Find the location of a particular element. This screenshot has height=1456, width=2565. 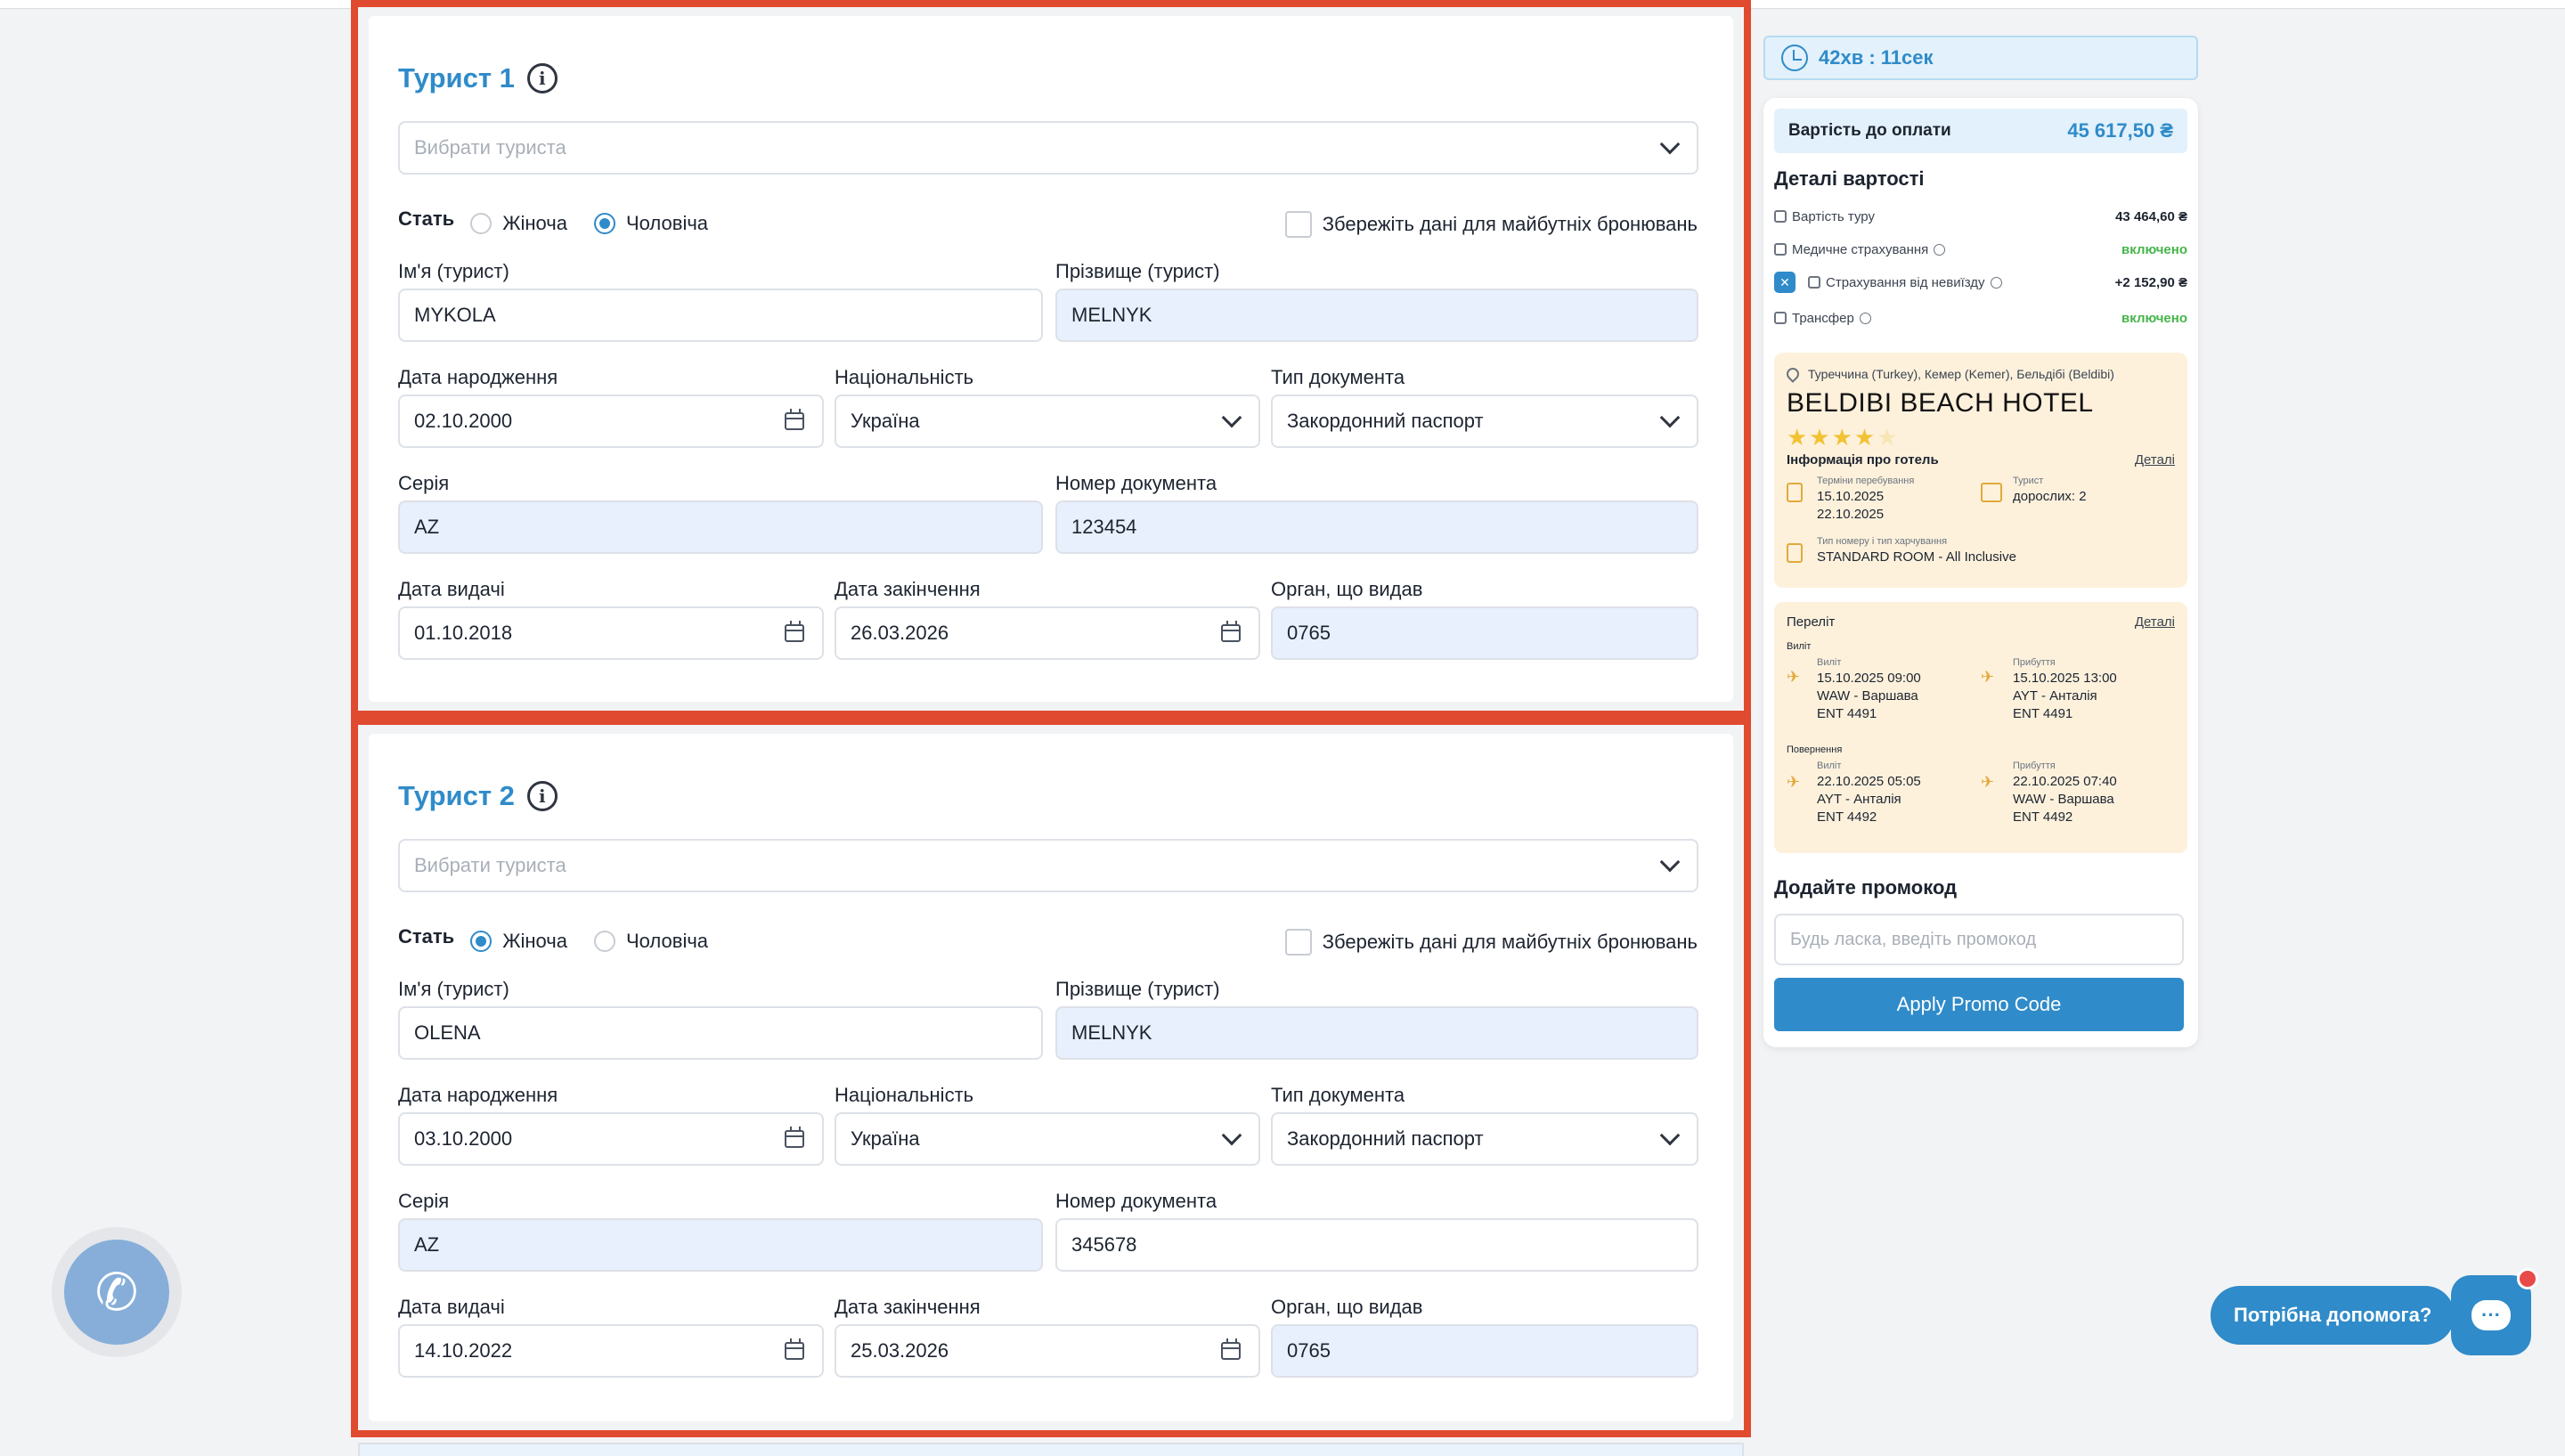

cost-line-transfer: Трансфер включено is located at coordinates (1980, 318).